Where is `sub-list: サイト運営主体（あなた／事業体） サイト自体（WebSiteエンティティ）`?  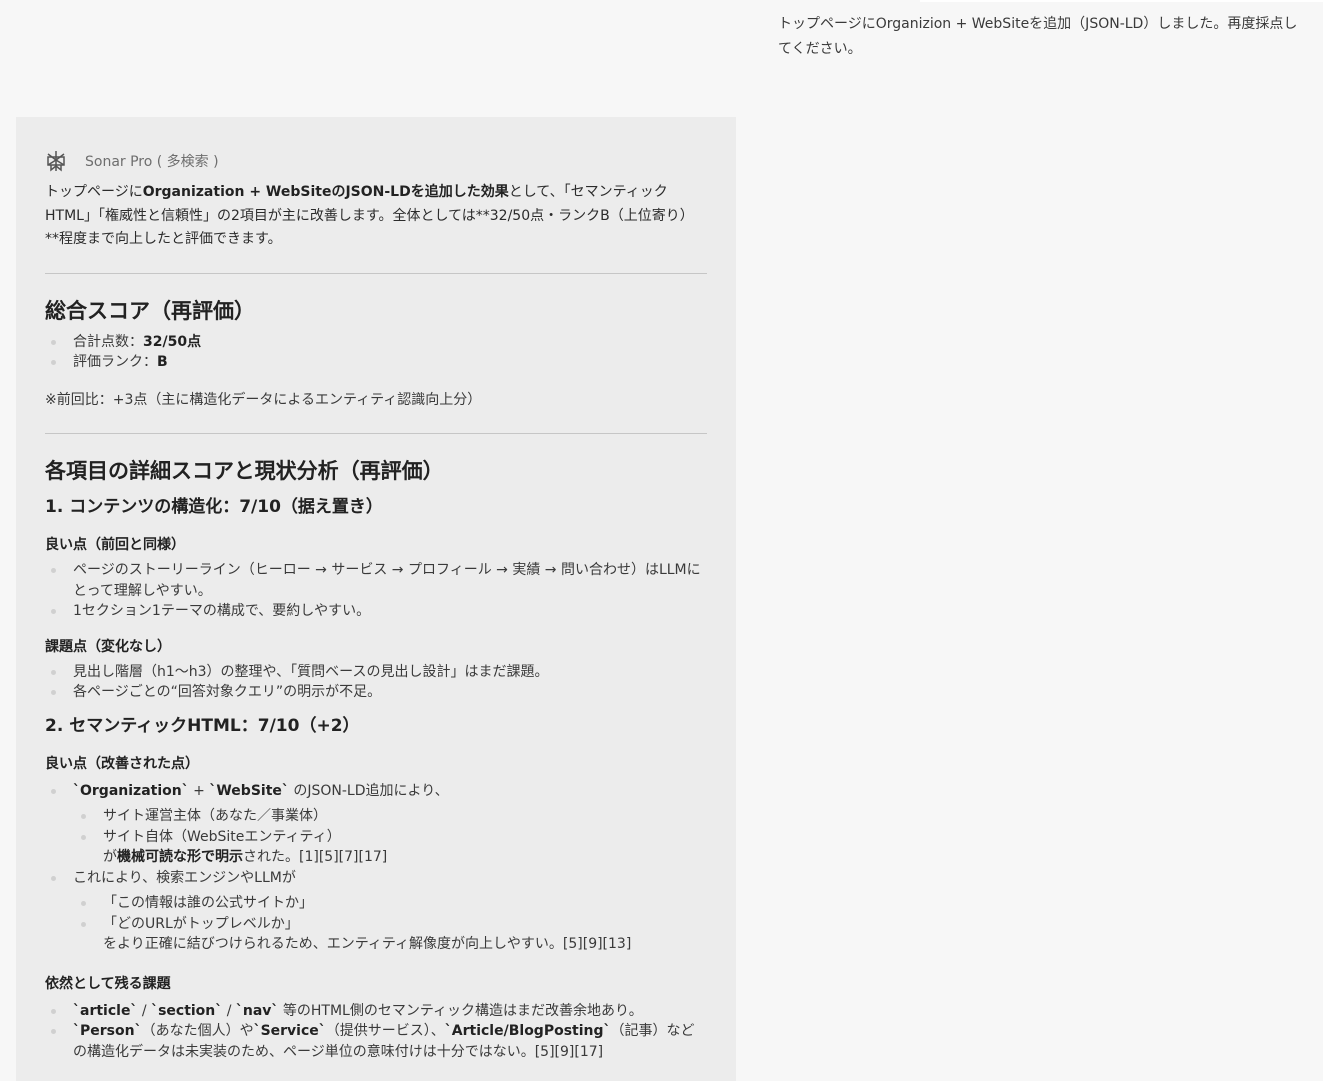
sub-list: サイト運営主体（あなた／事業体） サイト自体（WebSiteエンティティ） is located at coordinates (390, 826).